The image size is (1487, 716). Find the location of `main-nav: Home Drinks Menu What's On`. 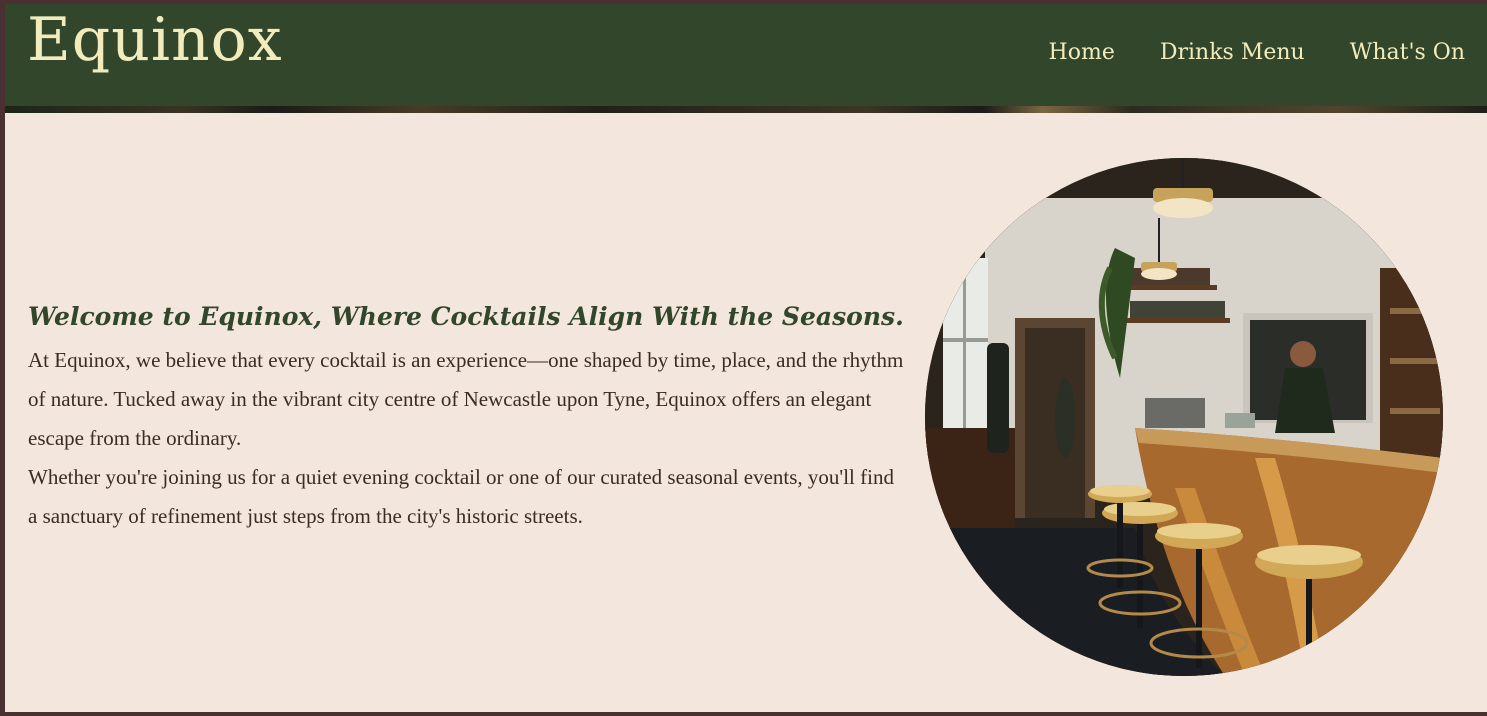

main-nav: Home Drinks Menu What's On is located at coordinates (1257, 53).